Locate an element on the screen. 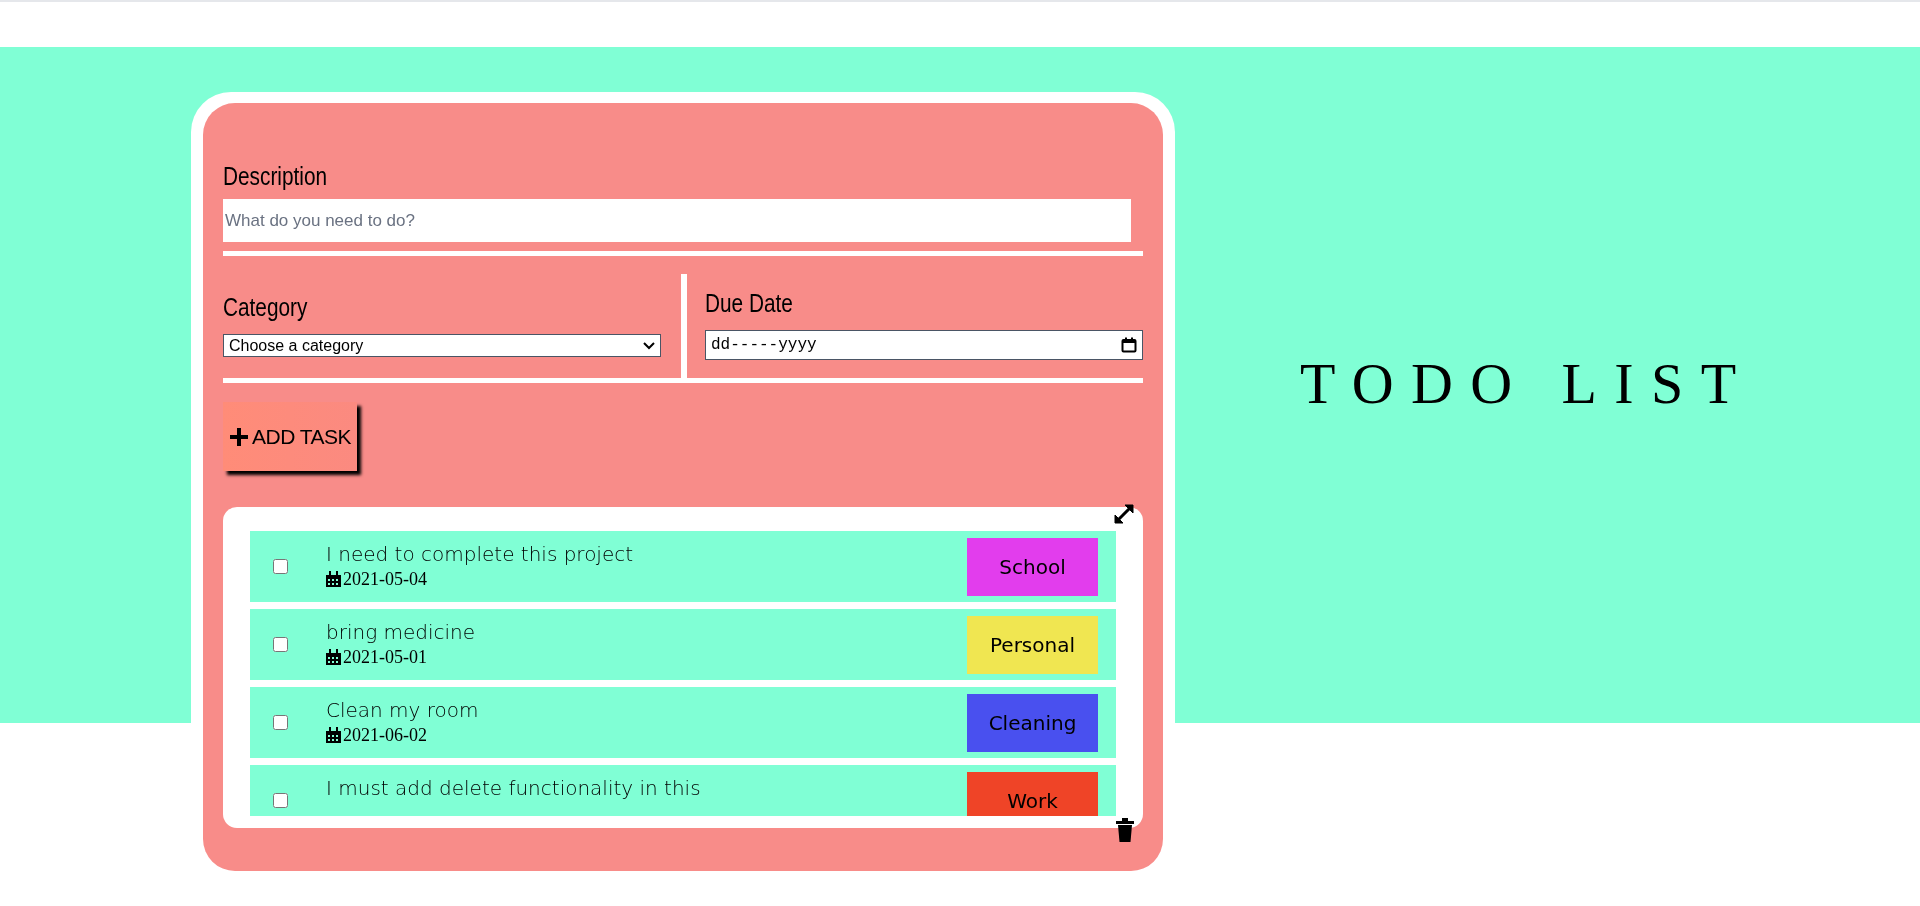  task-due-date: 2021-06-02 is located at coordinates (385, 735).